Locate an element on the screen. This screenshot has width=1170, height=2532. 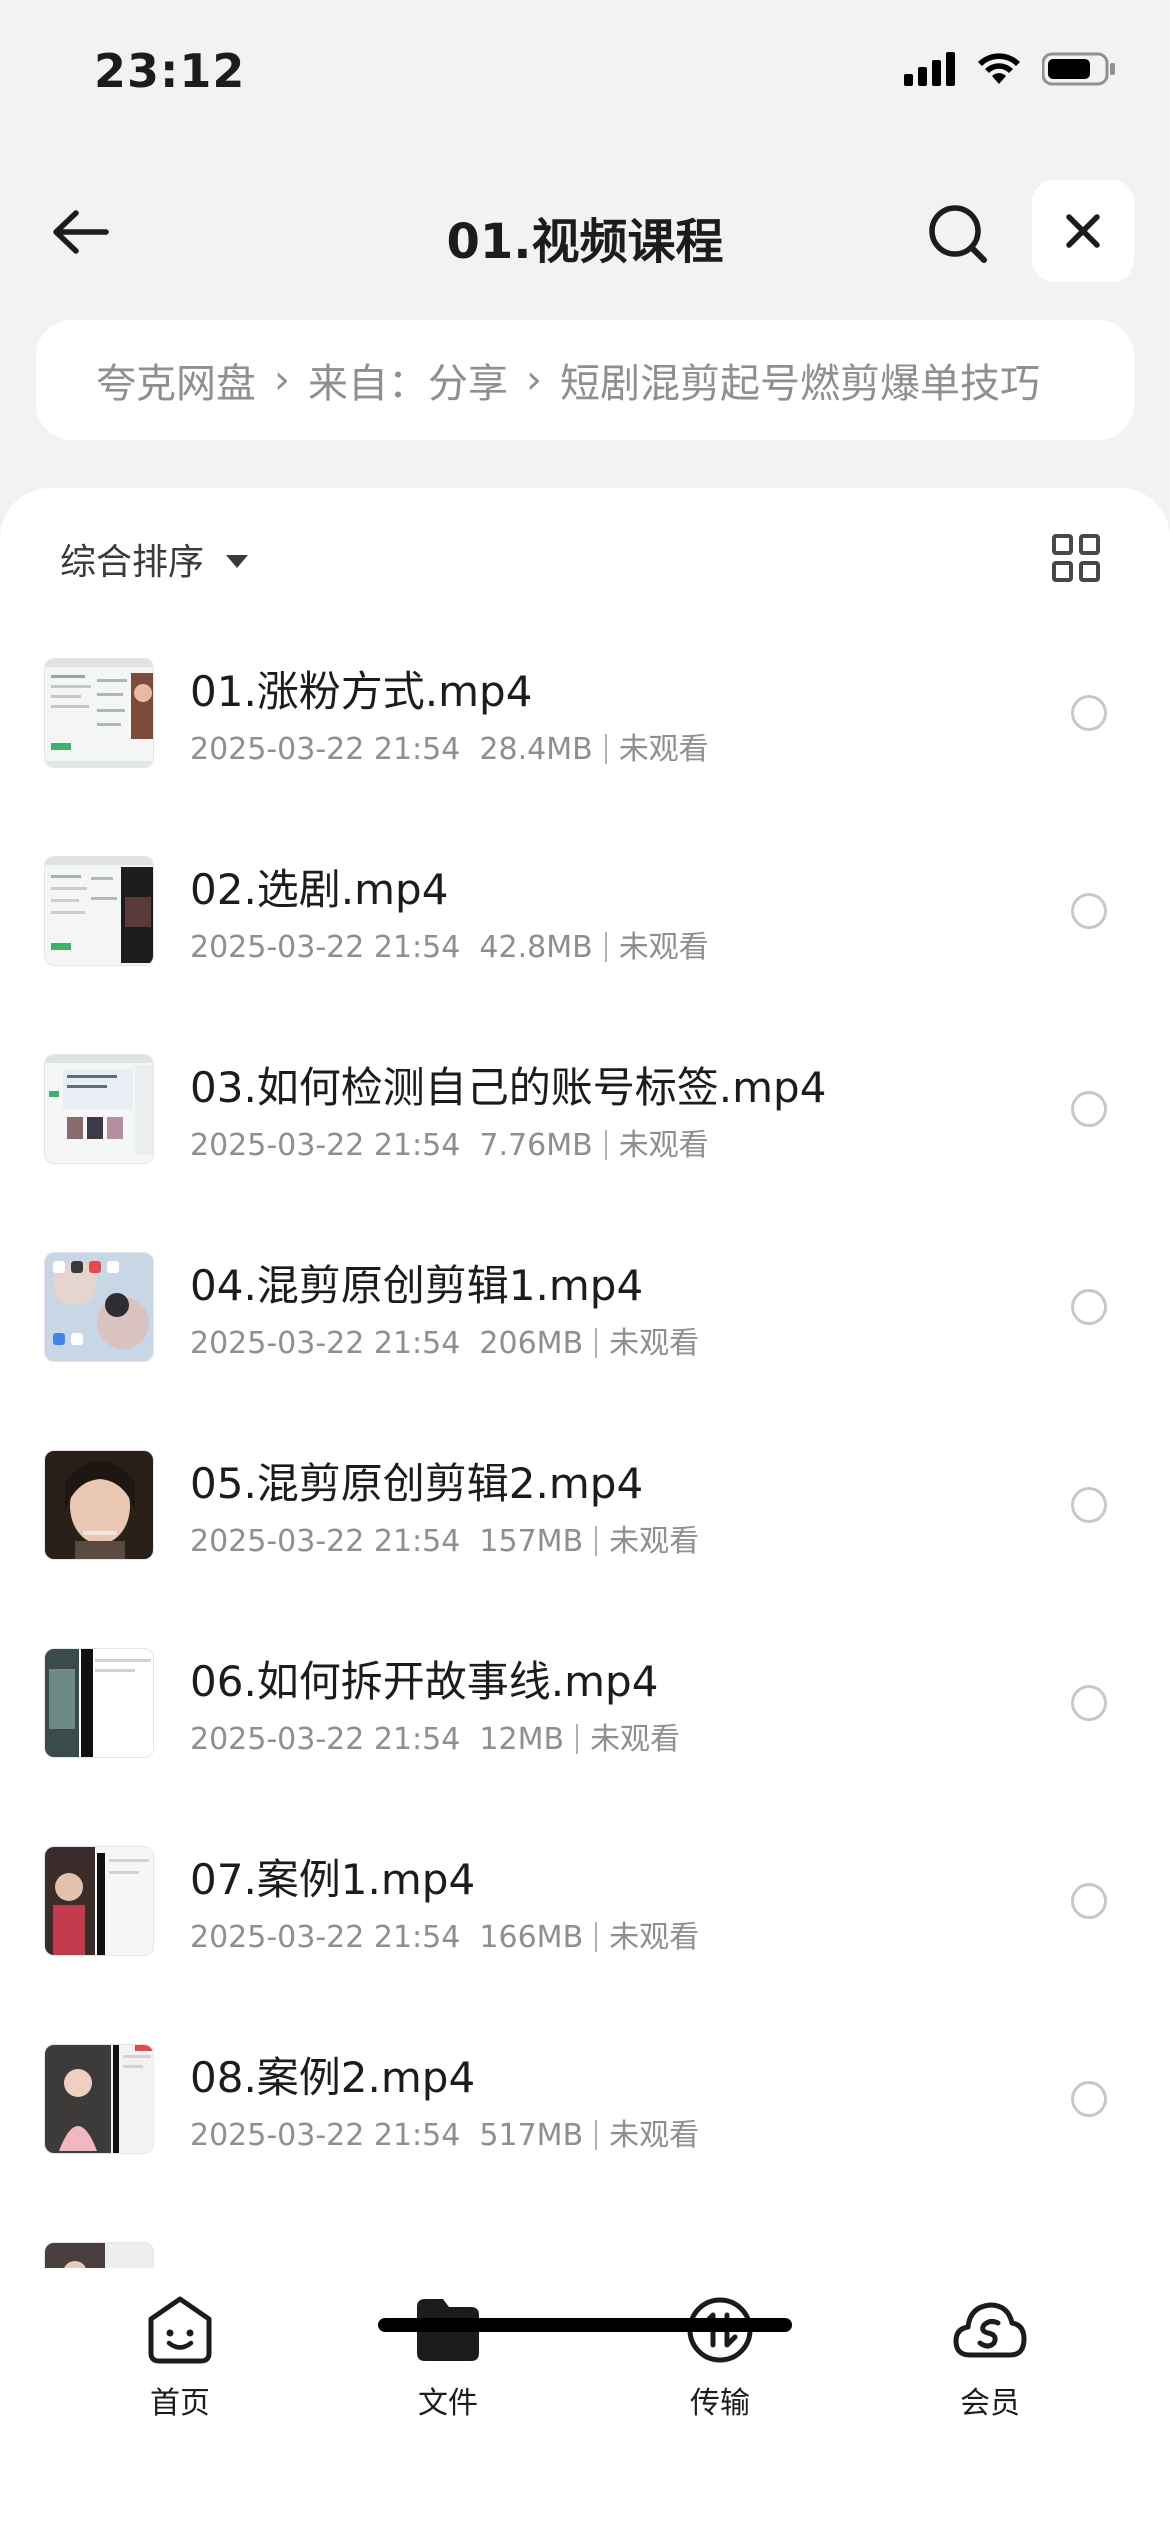
close-icon is located at coordinates (1083, 231).